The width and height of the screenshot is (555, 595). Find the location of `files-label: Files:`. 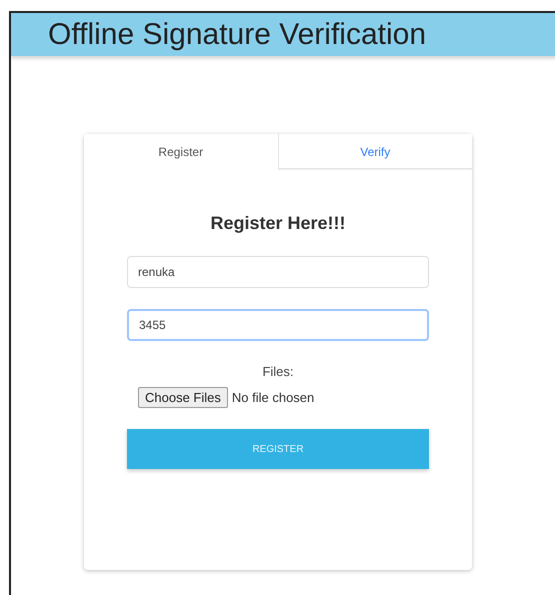

files-label: Files: is located at coordinates (278, 371).